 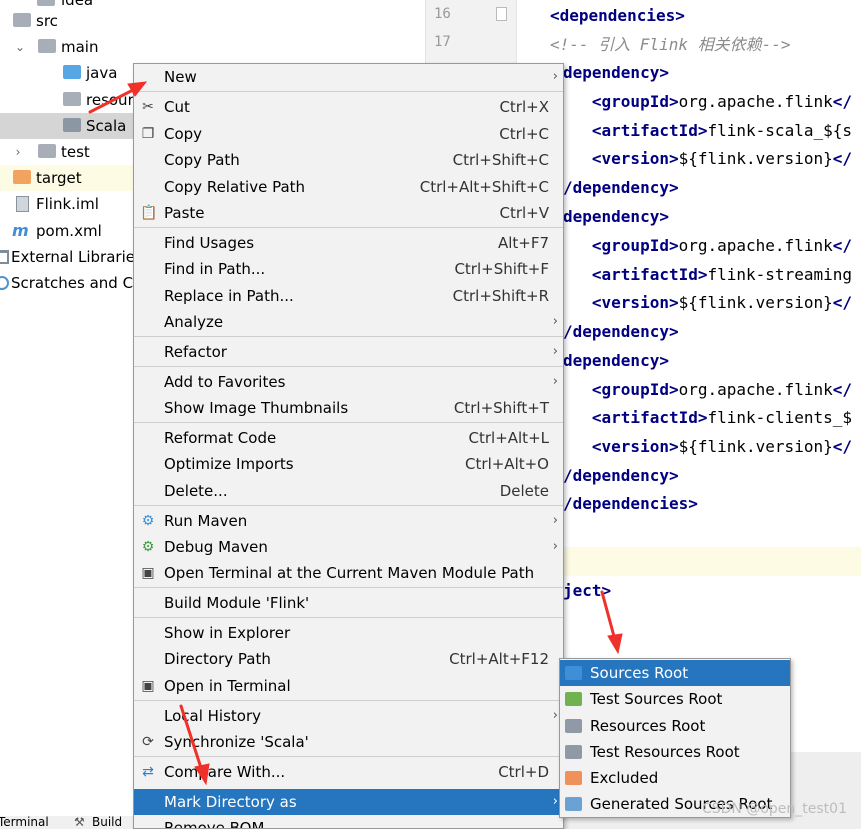 What do you see at coordinates (230, 802) in the screenshot?
I see `menu-item-label: Mark Directory as` at bounding box center [230, 802].